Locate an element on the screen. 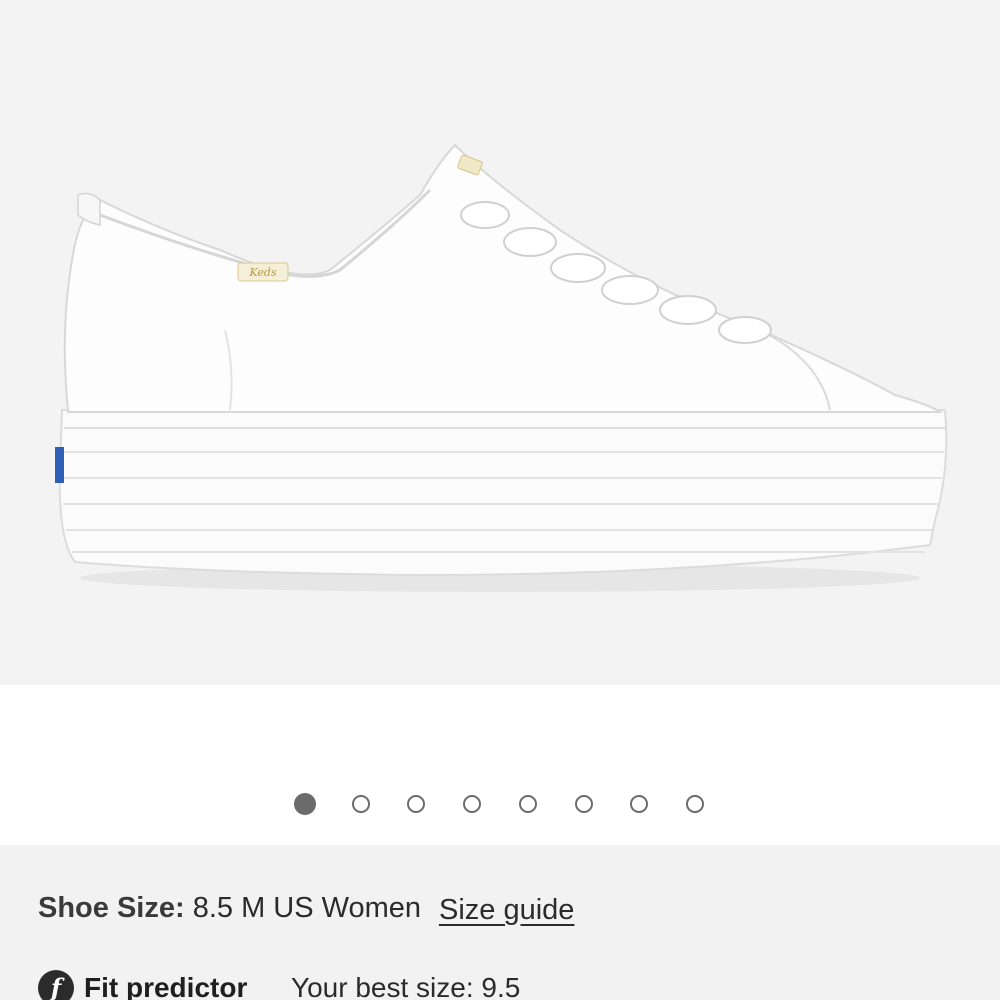 The height and width of the screenshot is (1000, 1000). best-size-text: Your best size: 9.5 is located at coordinates (406, 986).